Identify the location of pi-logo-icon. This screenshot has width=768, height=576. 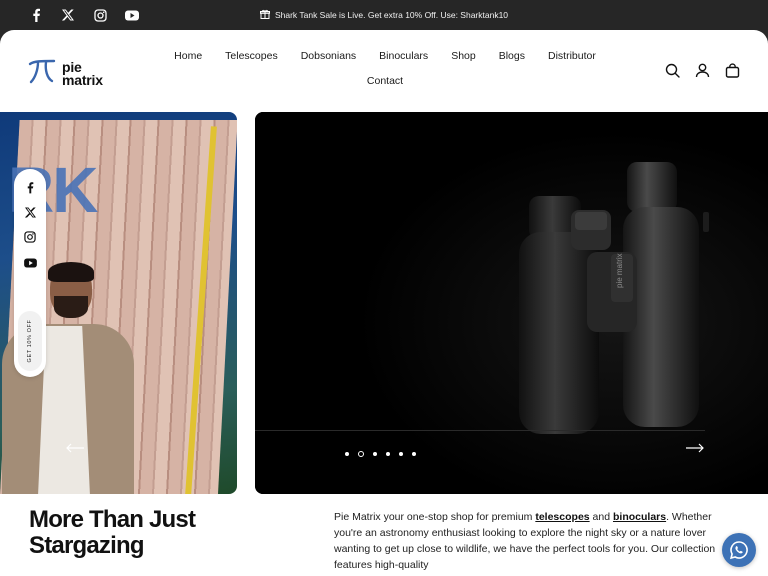
(43, 73).